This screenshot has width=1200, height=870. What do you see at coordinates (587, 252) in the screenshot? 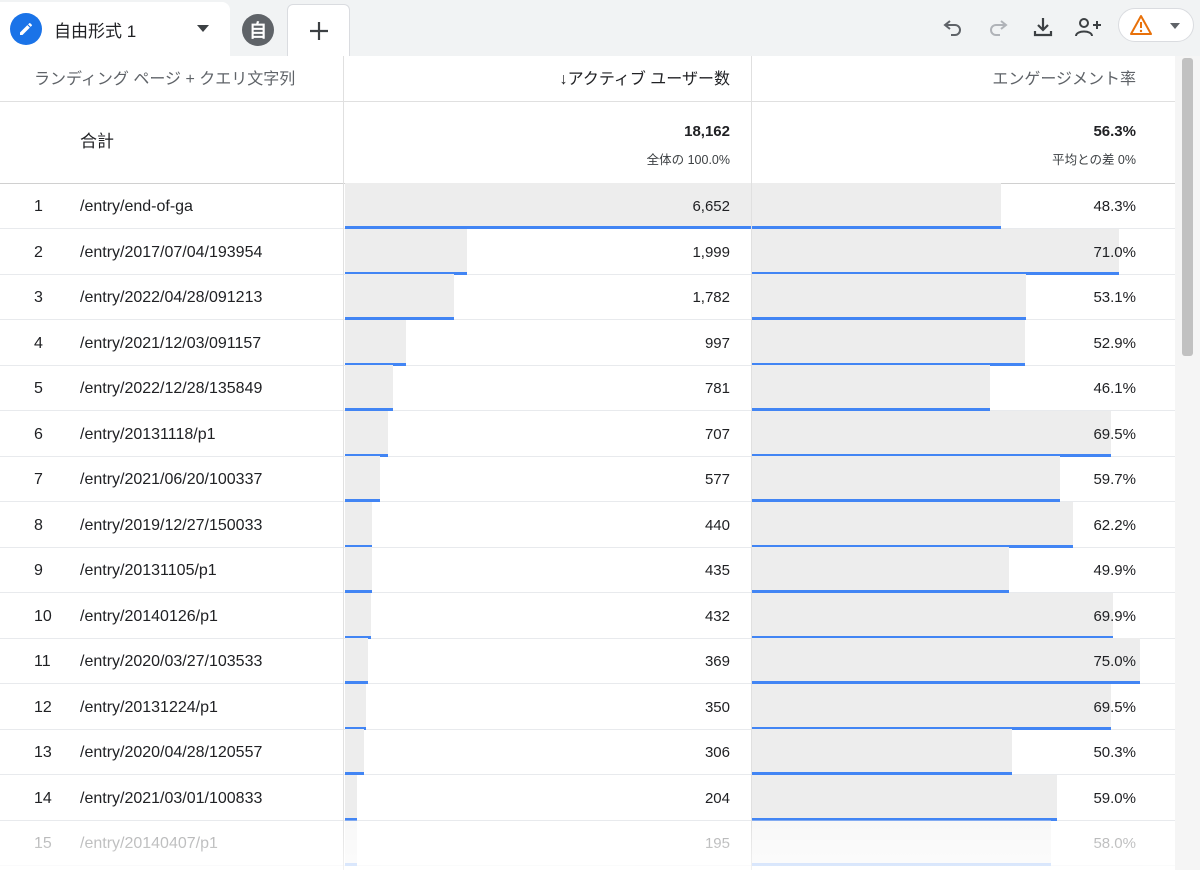
I see `table-row: 2/entry/2017/07/04/193954 1,999 71.0%` at bounding box center [587, 252].